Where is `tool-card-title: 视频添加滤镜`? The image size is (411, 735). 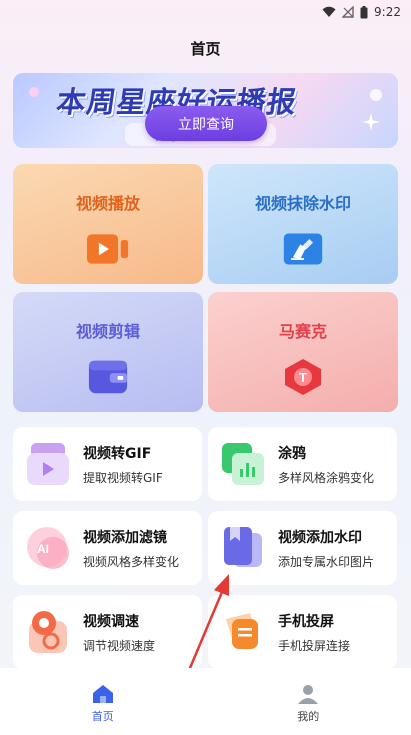
tool-card-title: 视频添加滤镜 is located at coordinates (125, 537).